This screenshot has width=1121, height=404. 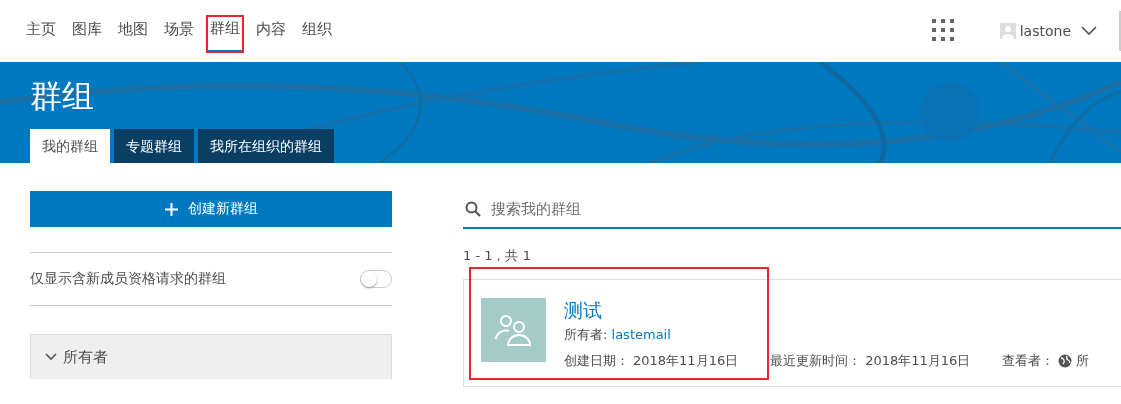 I want to click on tab: 我所在组织的群组, so click(x=266, y=146).